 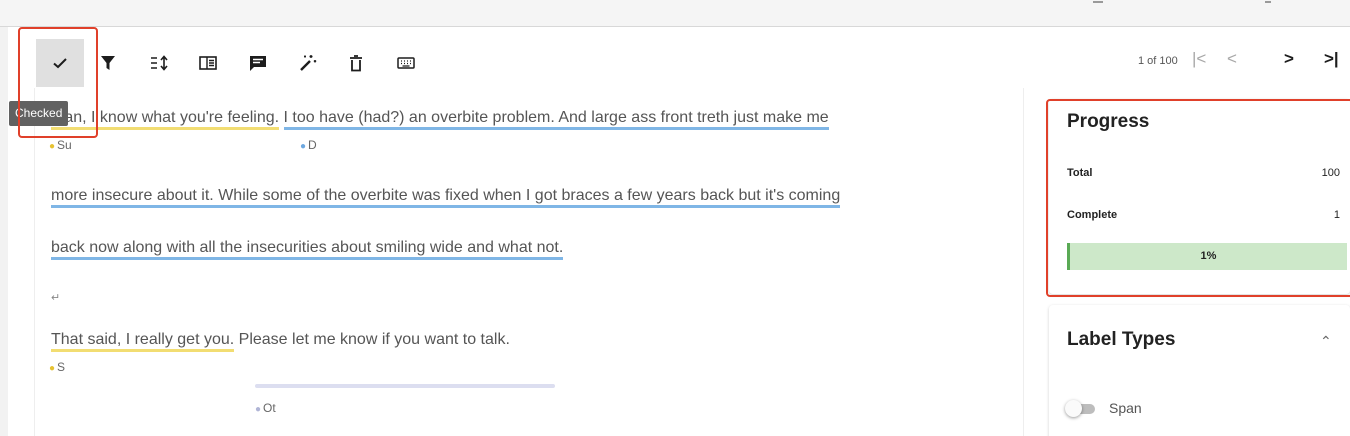 What do you see at coordinates (372, 339) in the screenshot?
I see `plain-text: Please let me know if you want to talk.` at bounding box center [372, 339].